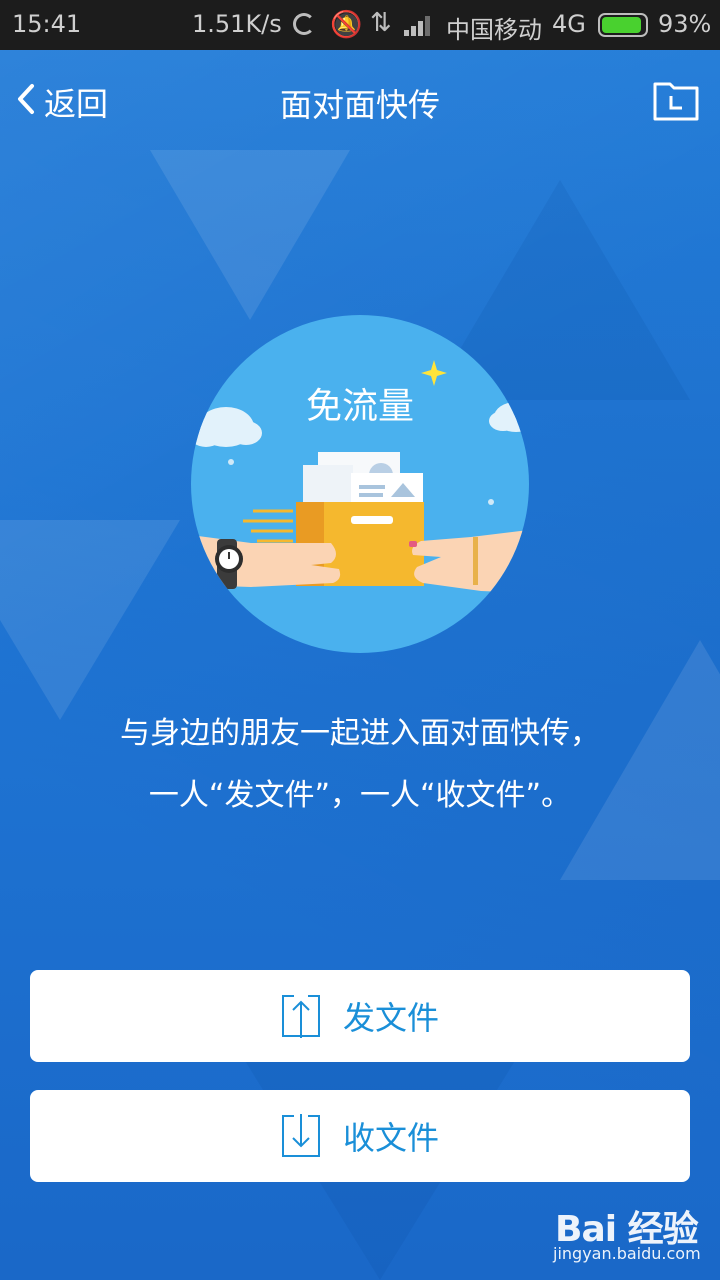  I want to click on status-time: 15:41, so click(47, 24).